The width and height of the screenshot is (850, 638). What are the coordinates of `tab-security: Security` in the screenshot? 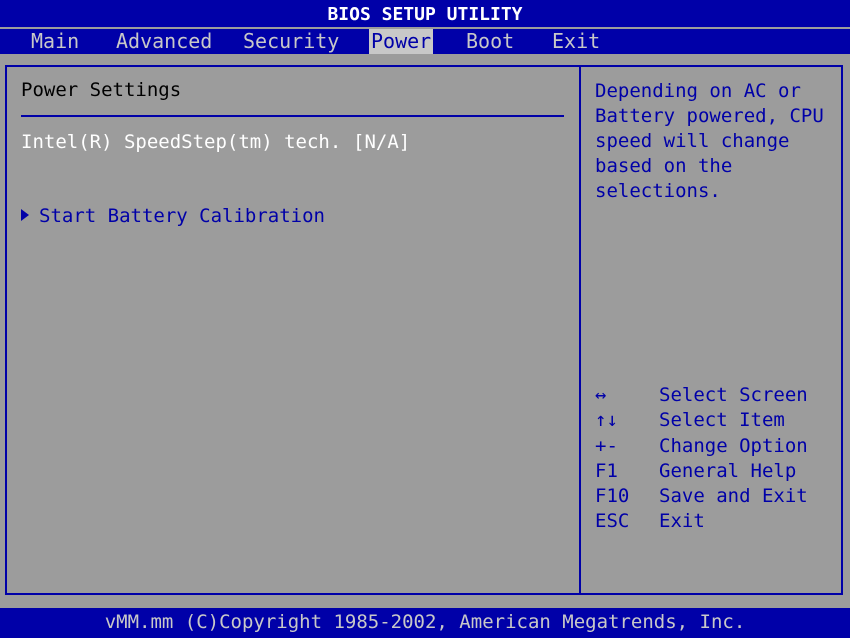 It's located at (291, 41).